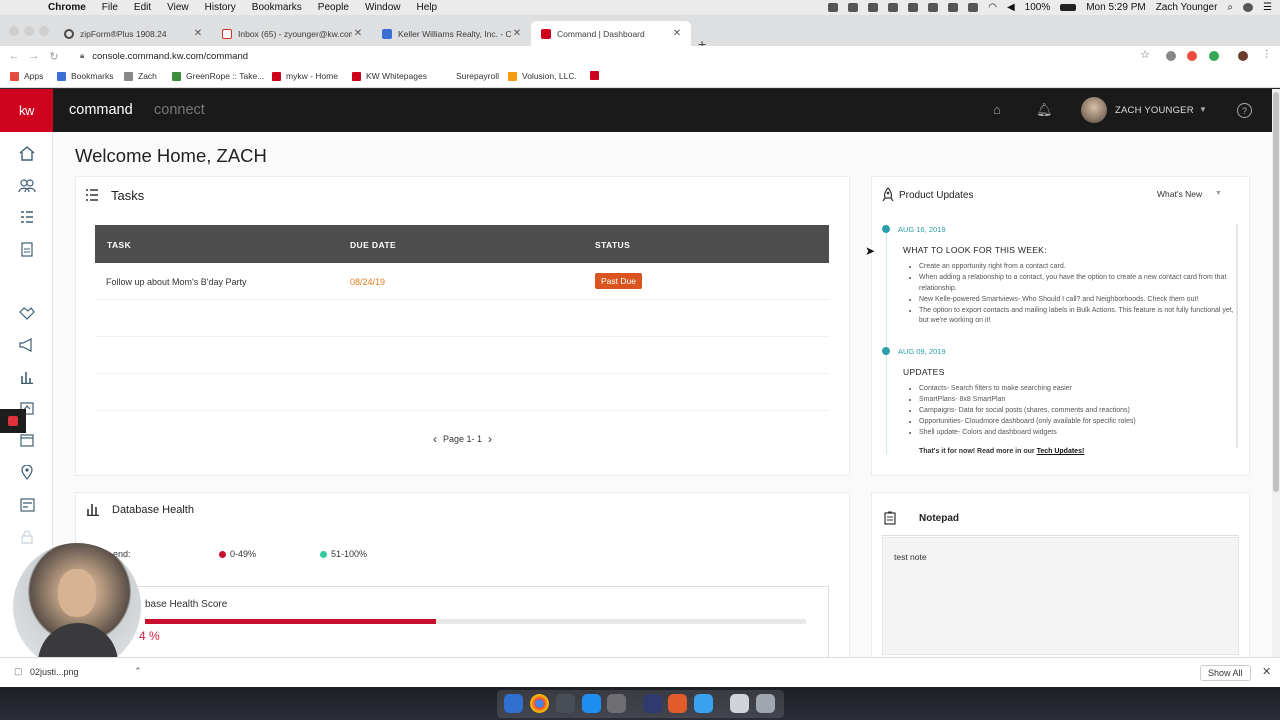 The height and width of the screenshot is (720, 1280). Describe the element at coordinates (54, 672) in the screenshot. I see `download-item: 02justi...png` at that location.